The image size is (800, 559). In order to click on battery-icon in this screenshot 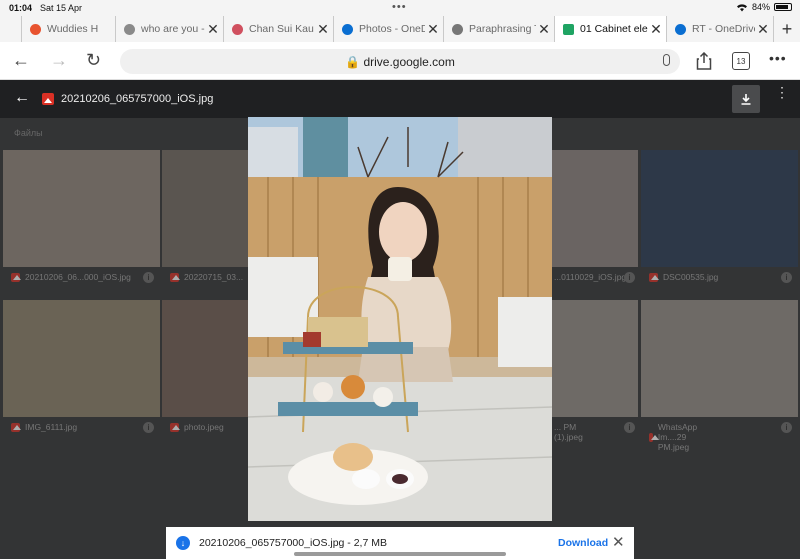, I will do `click(783, 7)`.